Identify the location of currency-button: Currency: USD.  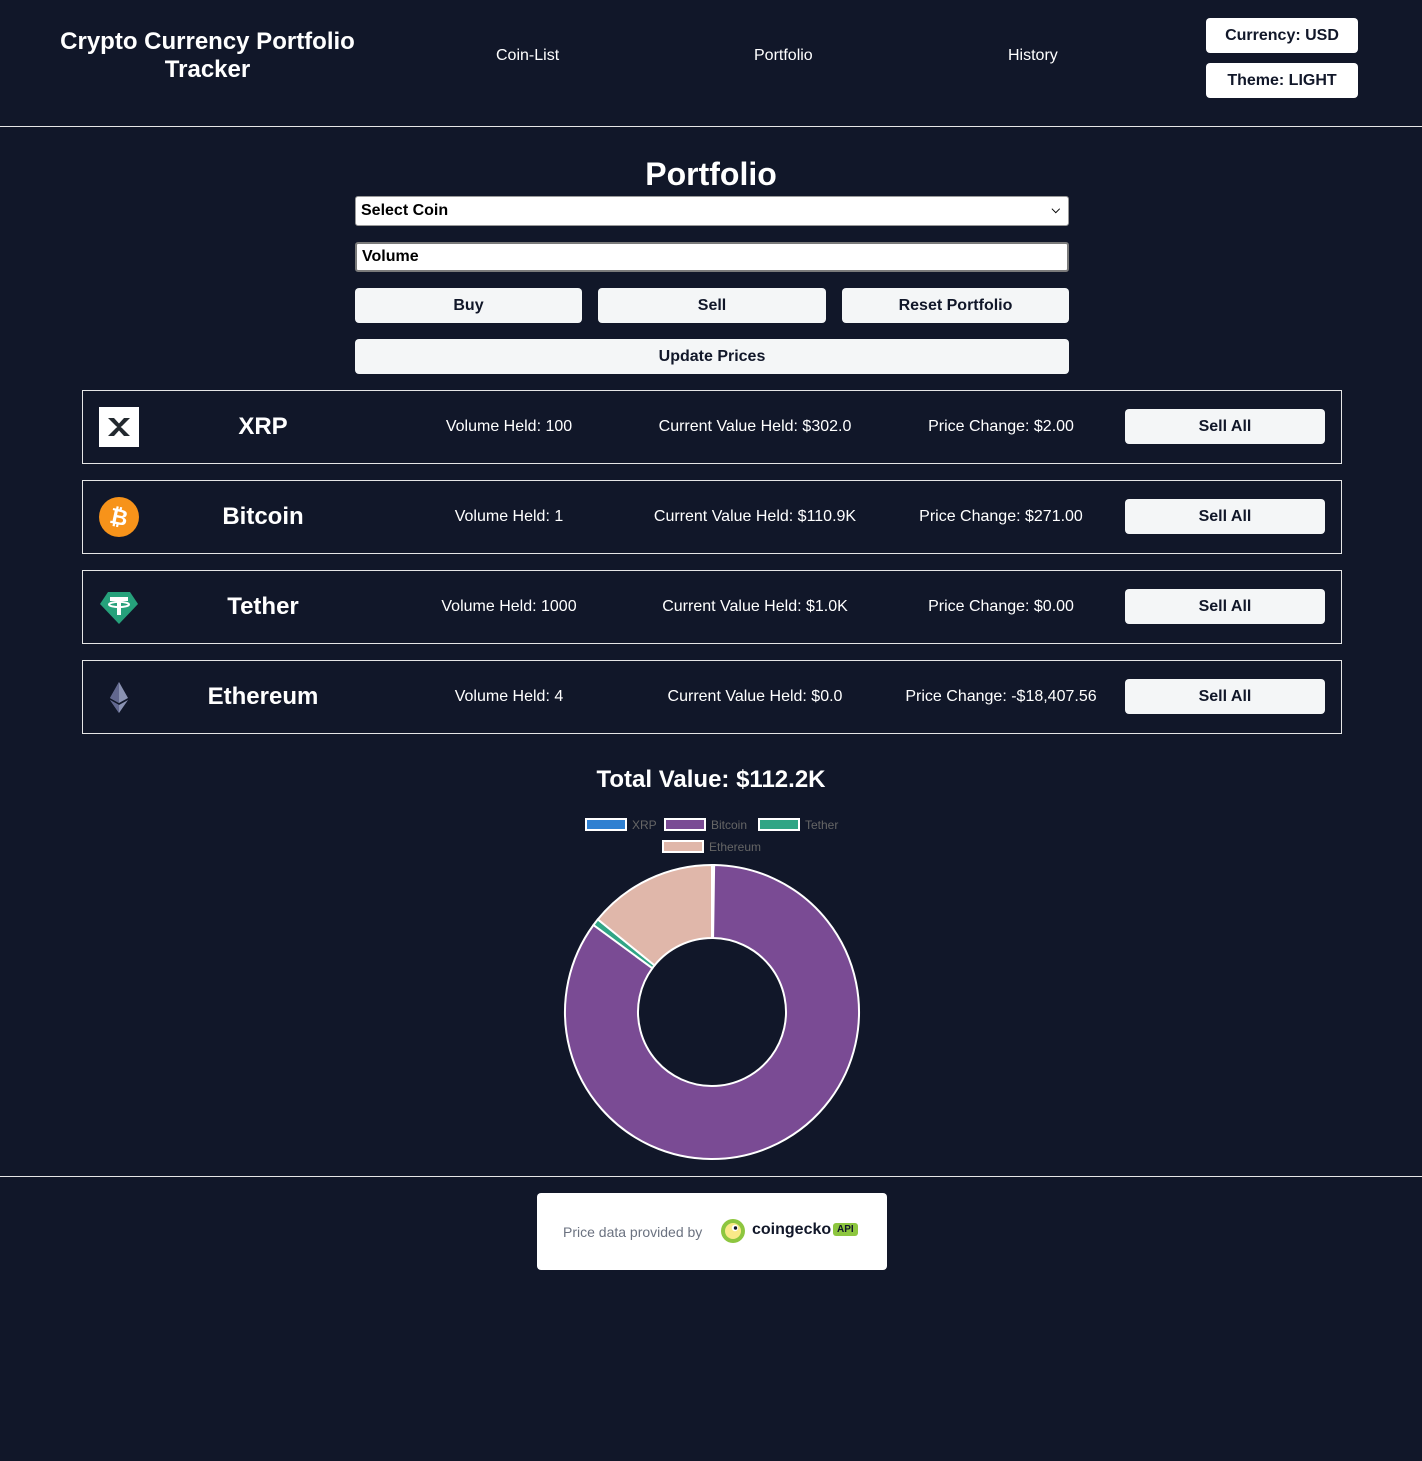
(1282, 35).